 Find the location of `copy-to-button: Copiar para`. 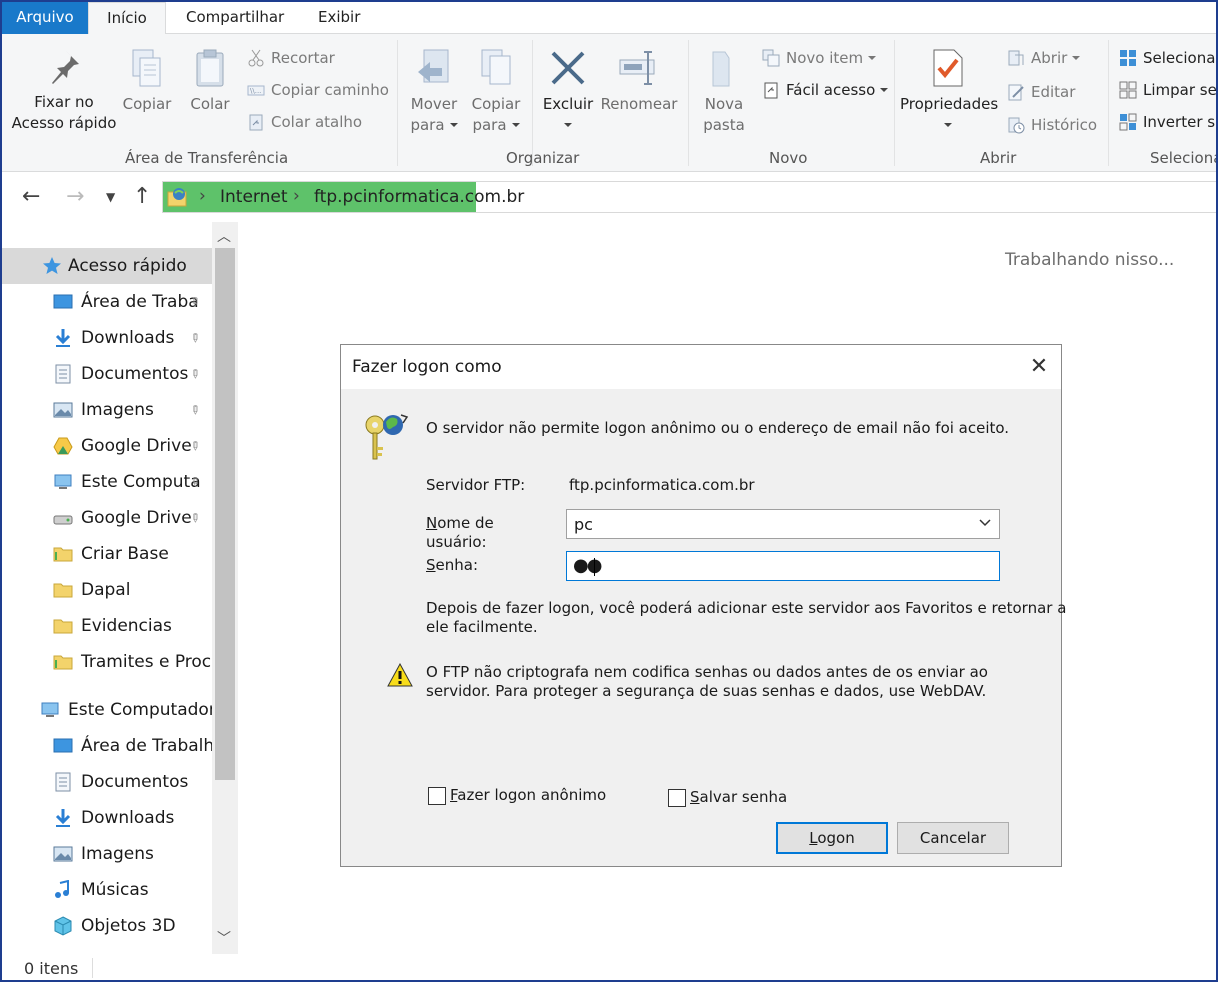

copy-to-button: Copiar para is located at coordinates (496, 92).